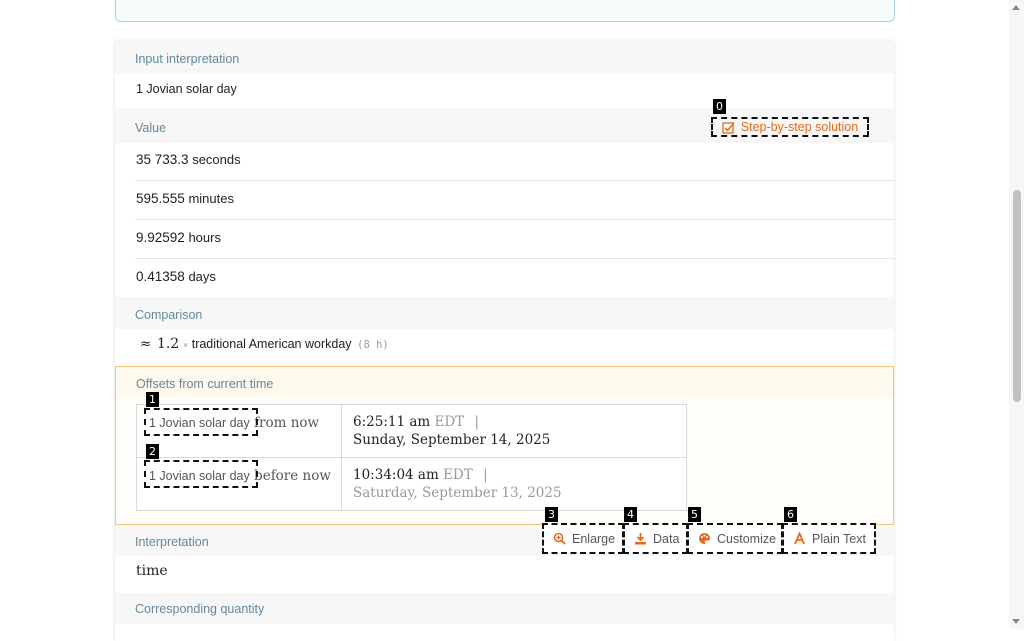 The image size is (1024, 641). I want to click on corresponding-quantity-title: Corresponding quantity, so click(200, 609).